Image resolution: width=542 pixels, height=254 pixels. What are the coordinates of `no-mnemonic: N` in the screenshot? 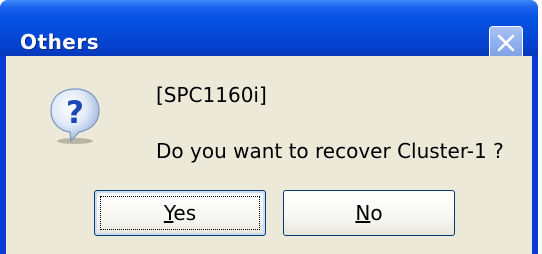 It's located at (363, 213).